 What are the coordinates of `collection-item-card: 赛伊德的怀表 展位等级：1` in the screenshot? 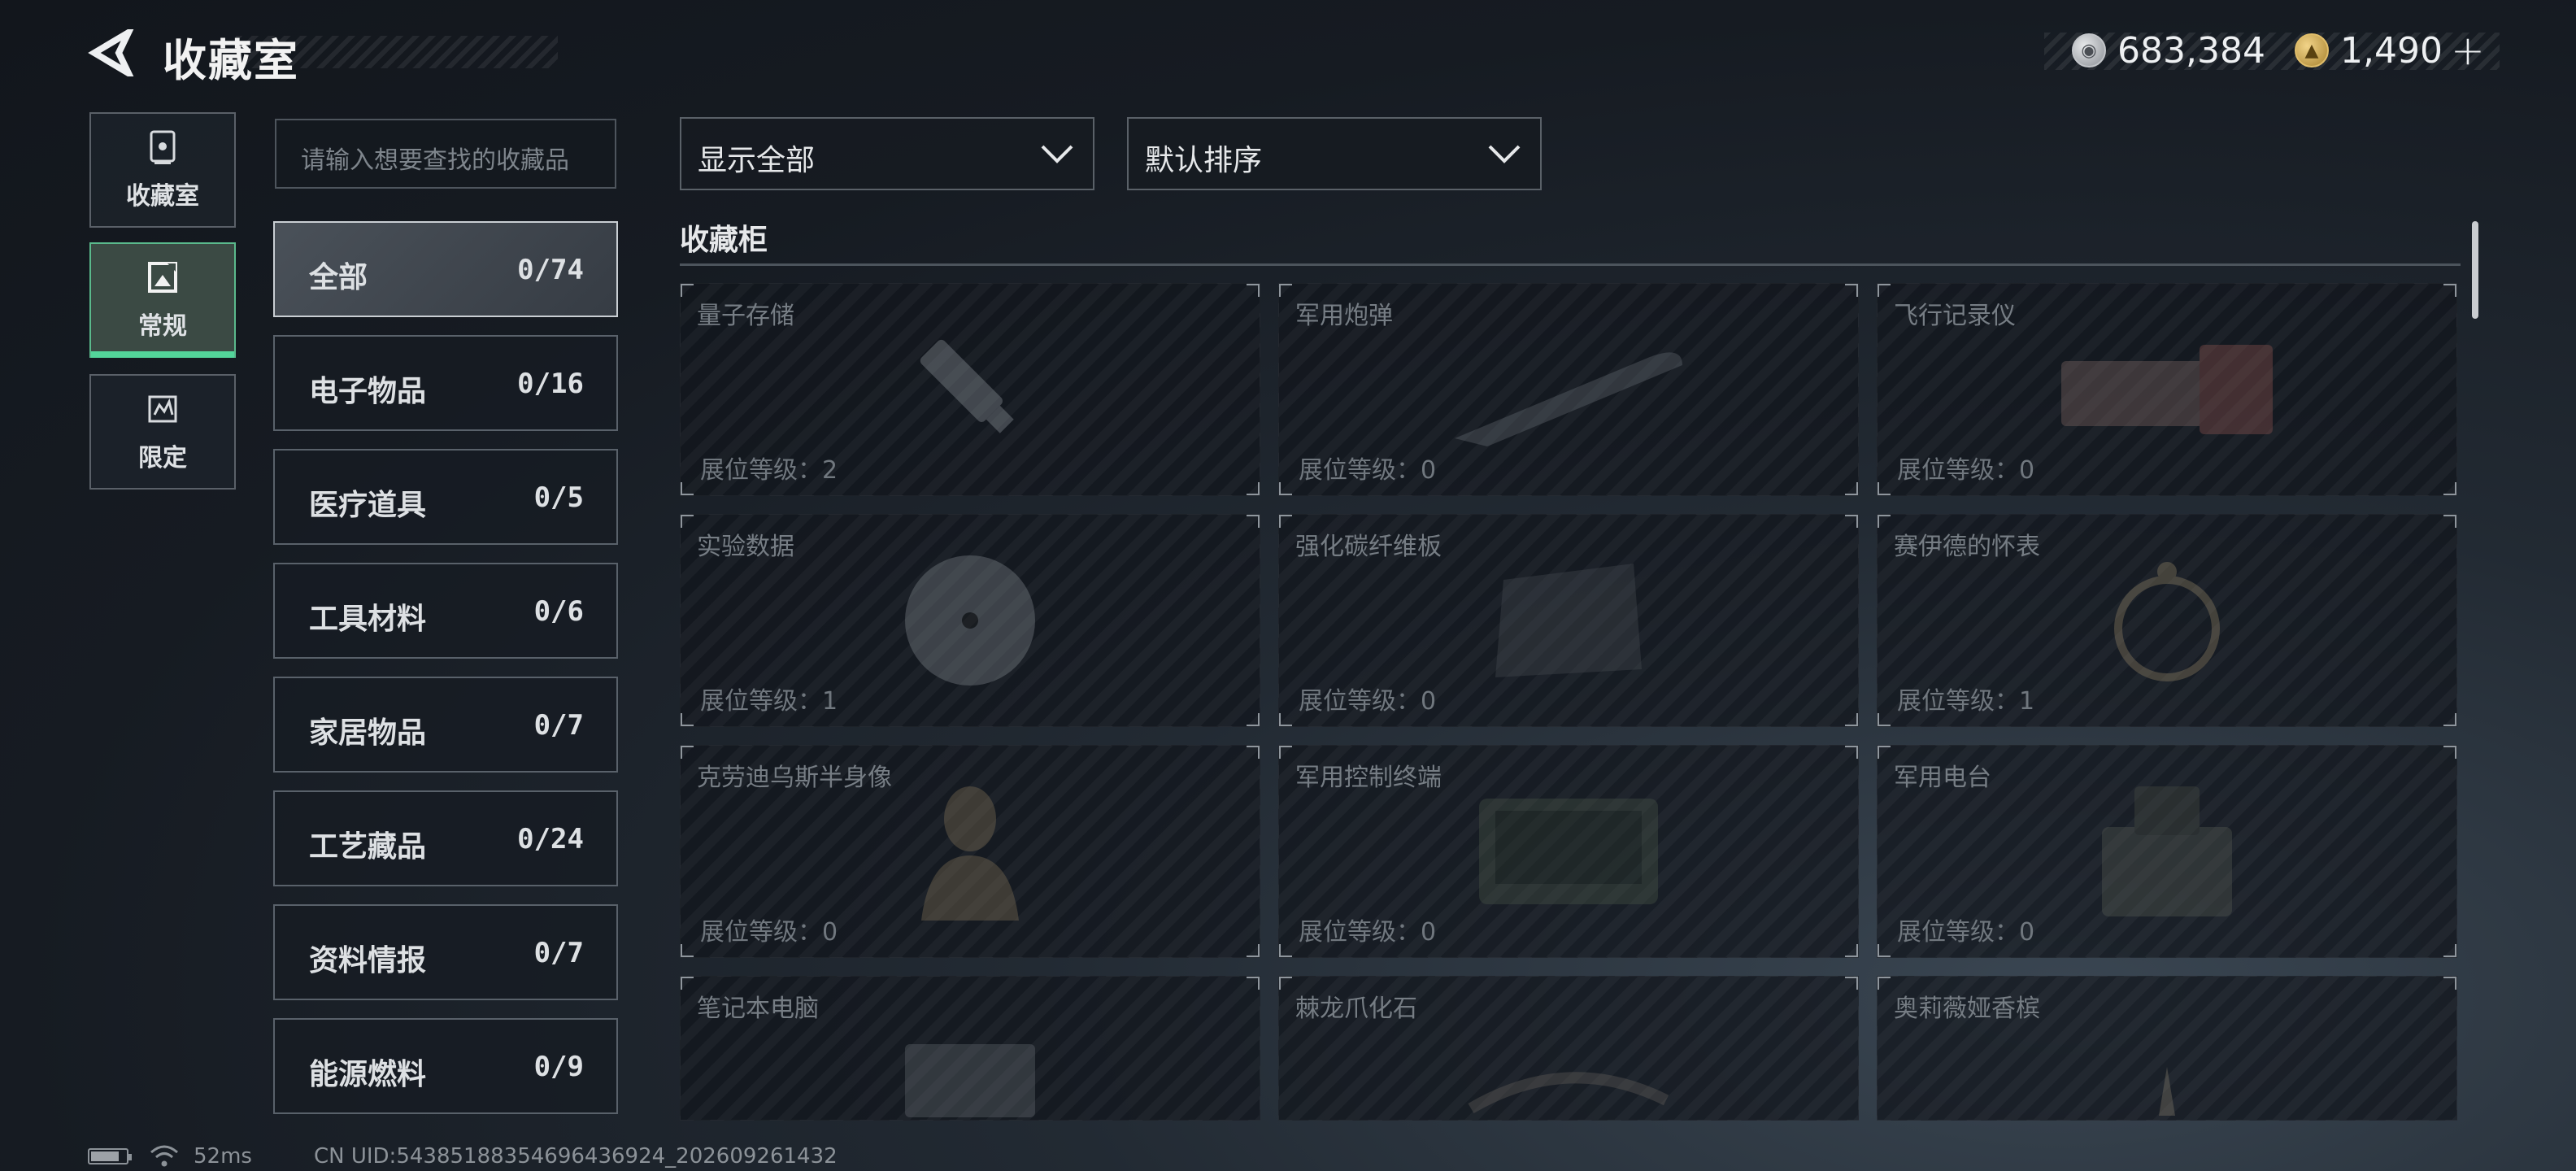 It's located at (2167, 620).